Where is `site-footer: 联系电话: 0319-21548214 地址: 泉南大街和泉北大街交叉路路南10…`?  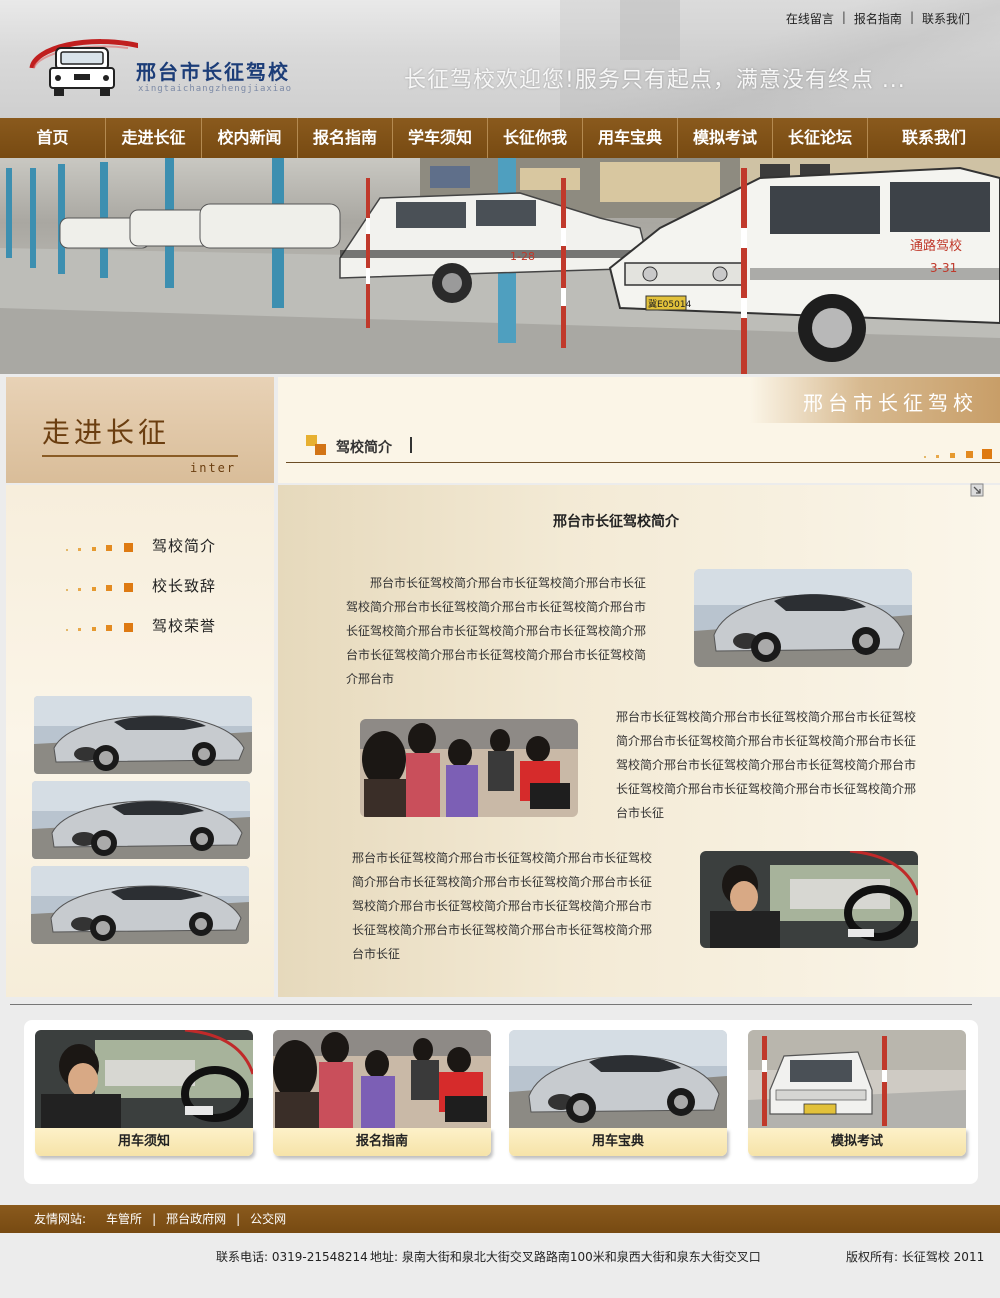 site-footer: 联系电话: 0319-21548214 地址: 泉南大街和泉北大街交叉路路南10… is located at coordinates (500, 1257).